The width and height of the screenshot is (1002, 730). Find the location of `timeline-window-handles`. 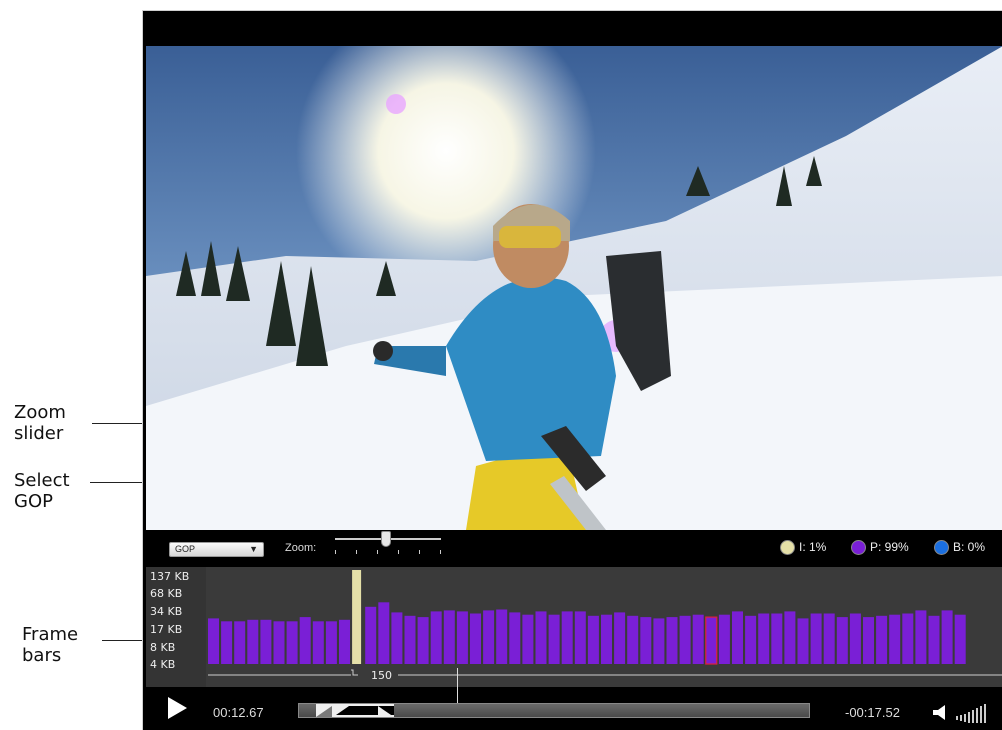

timeline-window-handles is located at coordinates (355, 711).